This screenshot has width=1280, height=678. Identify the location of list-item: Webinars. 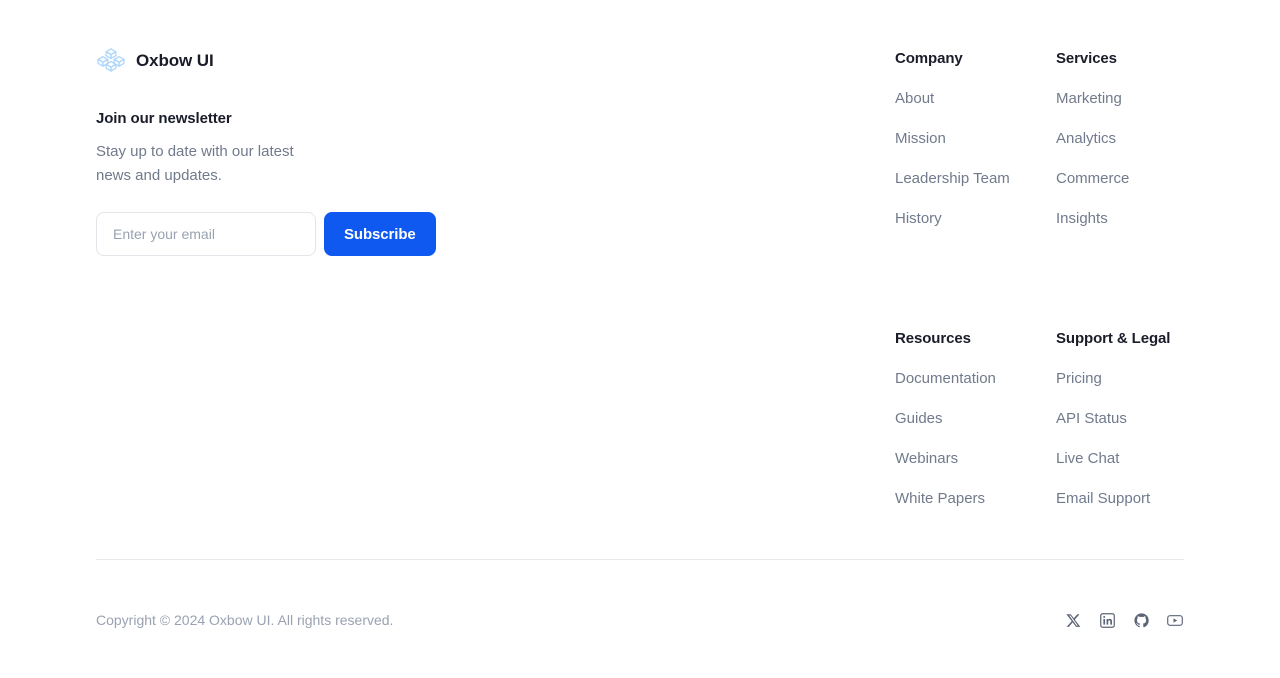
(975, 459).